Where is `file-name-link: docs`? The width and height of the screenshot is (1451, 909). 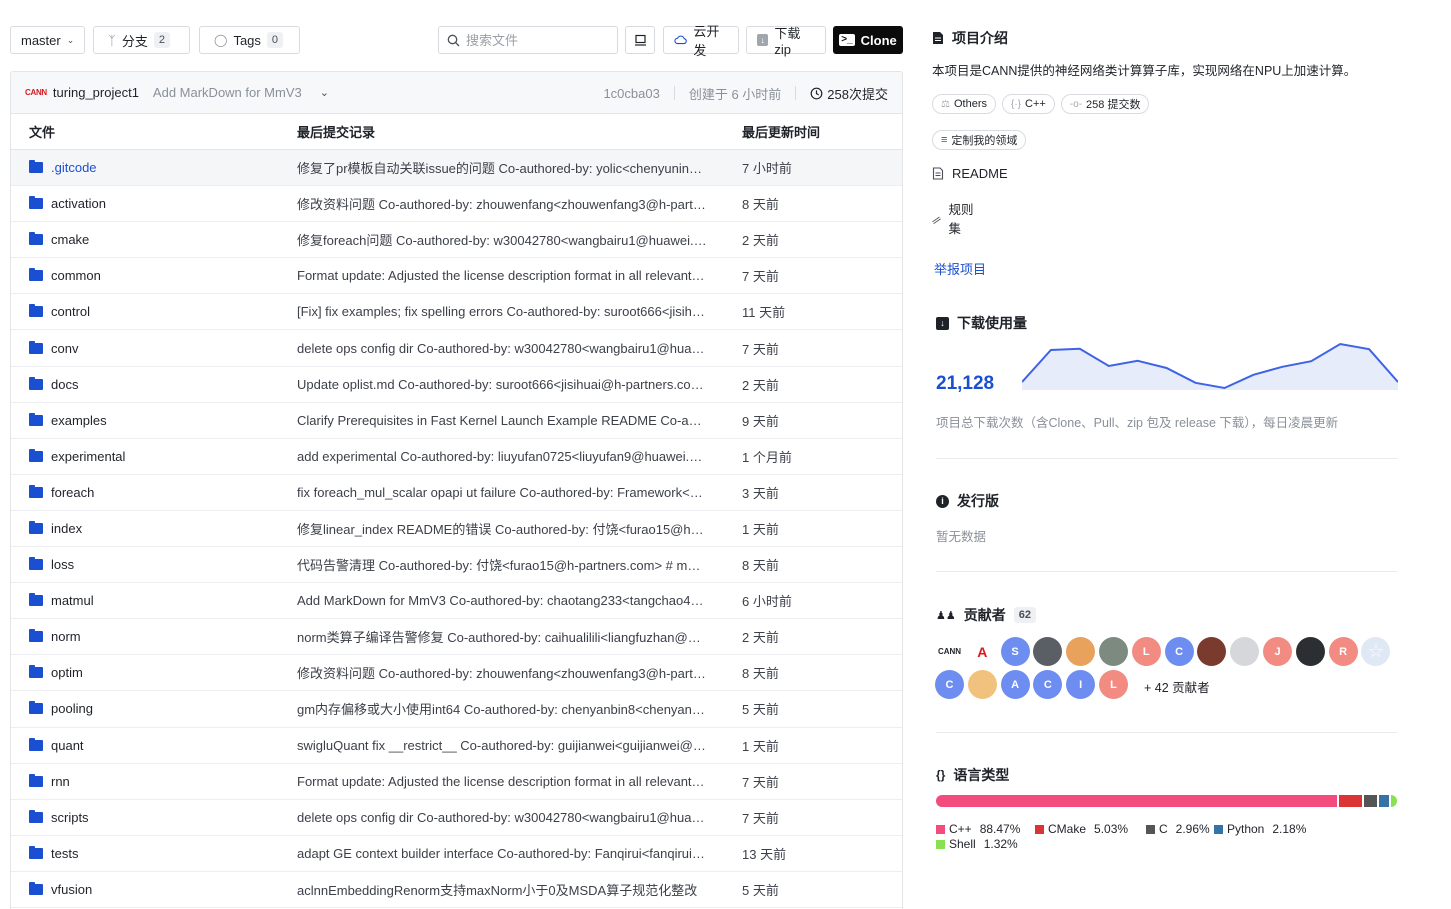
file-name-link: docs is located at coordinates (64, 384).